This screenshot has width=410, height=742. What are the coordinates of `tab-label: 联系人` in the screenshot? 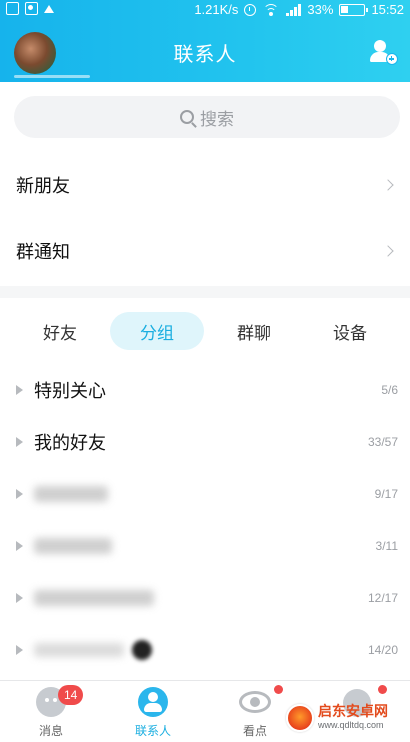 It's located at (152, 731).